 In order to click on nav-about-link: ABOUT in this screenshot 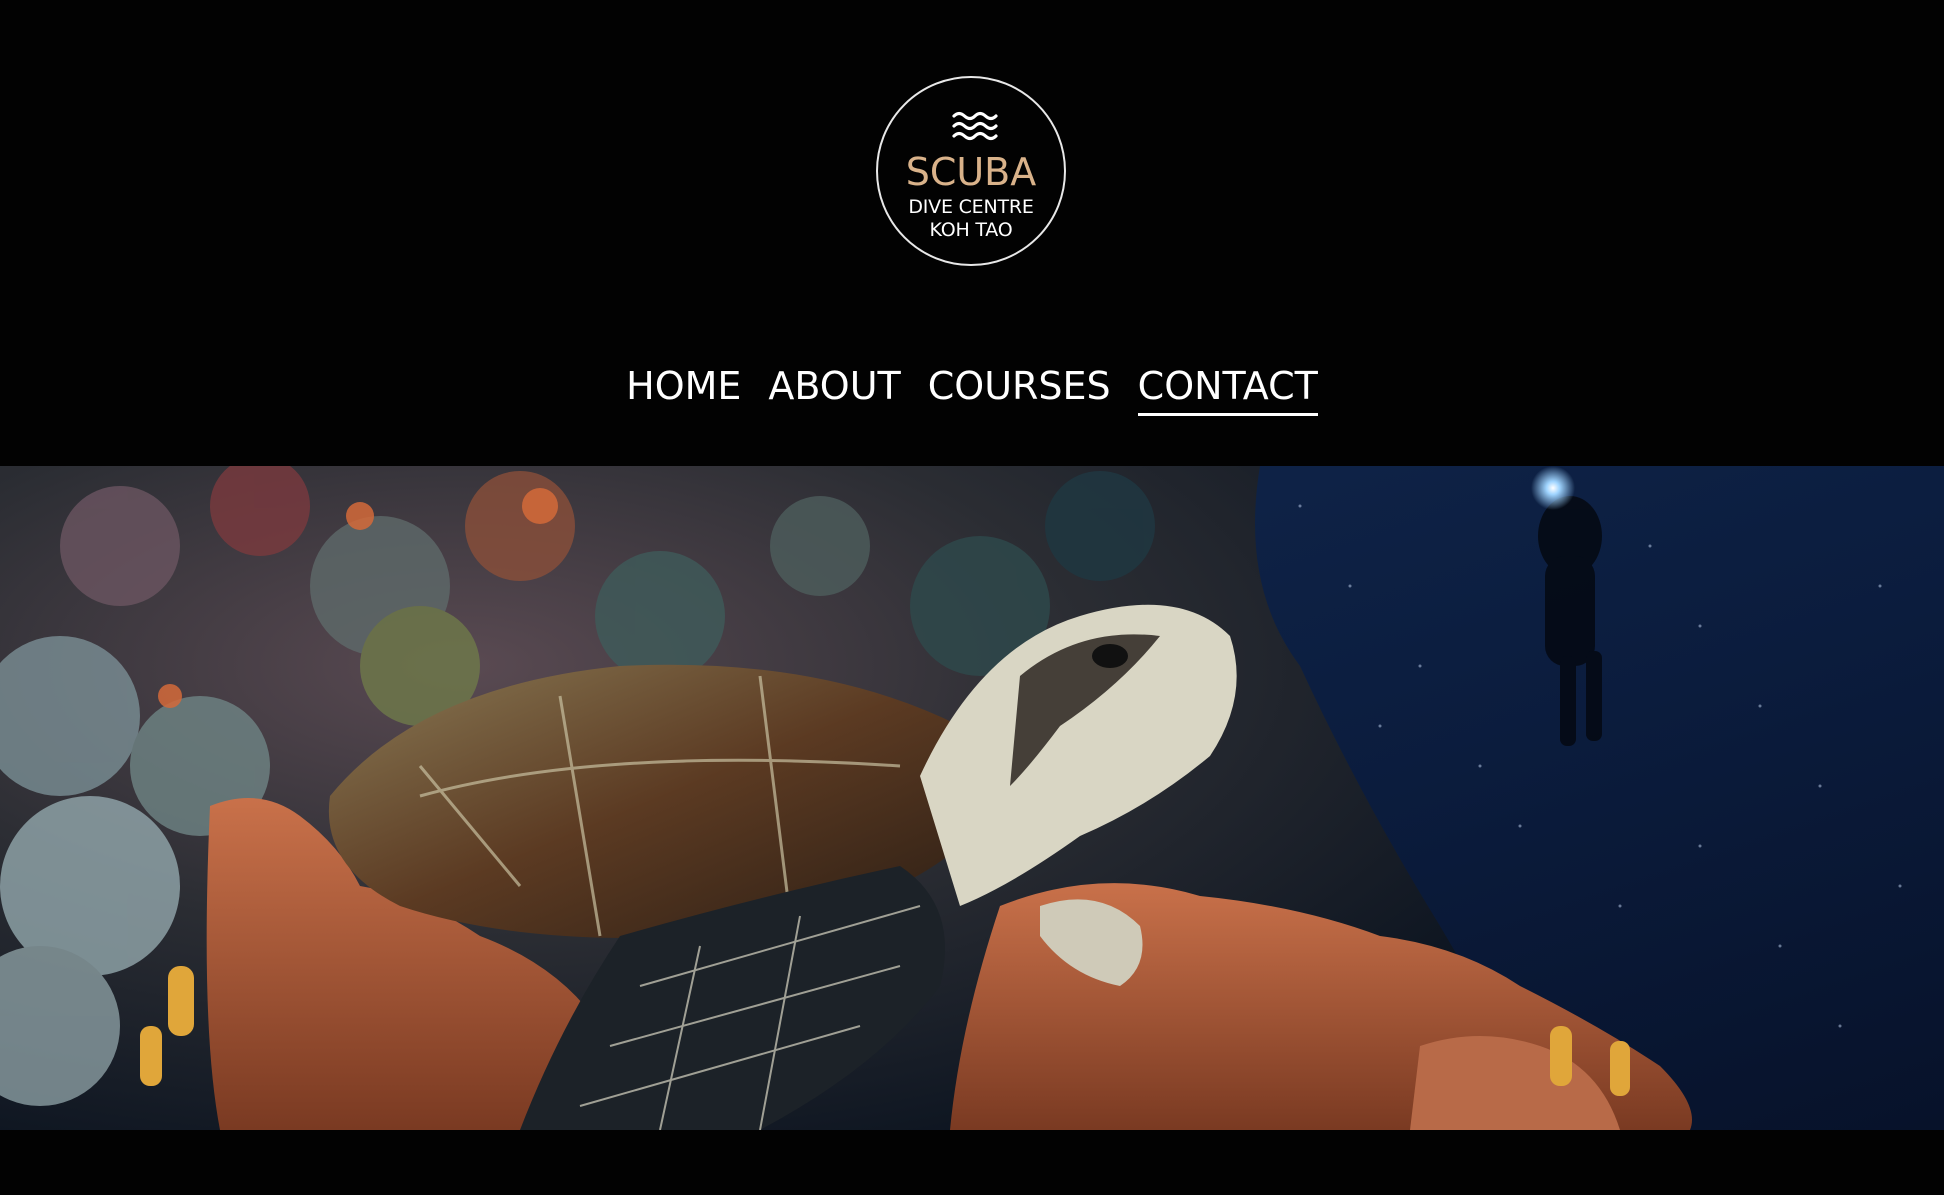, I will do `click(834, 389)`.